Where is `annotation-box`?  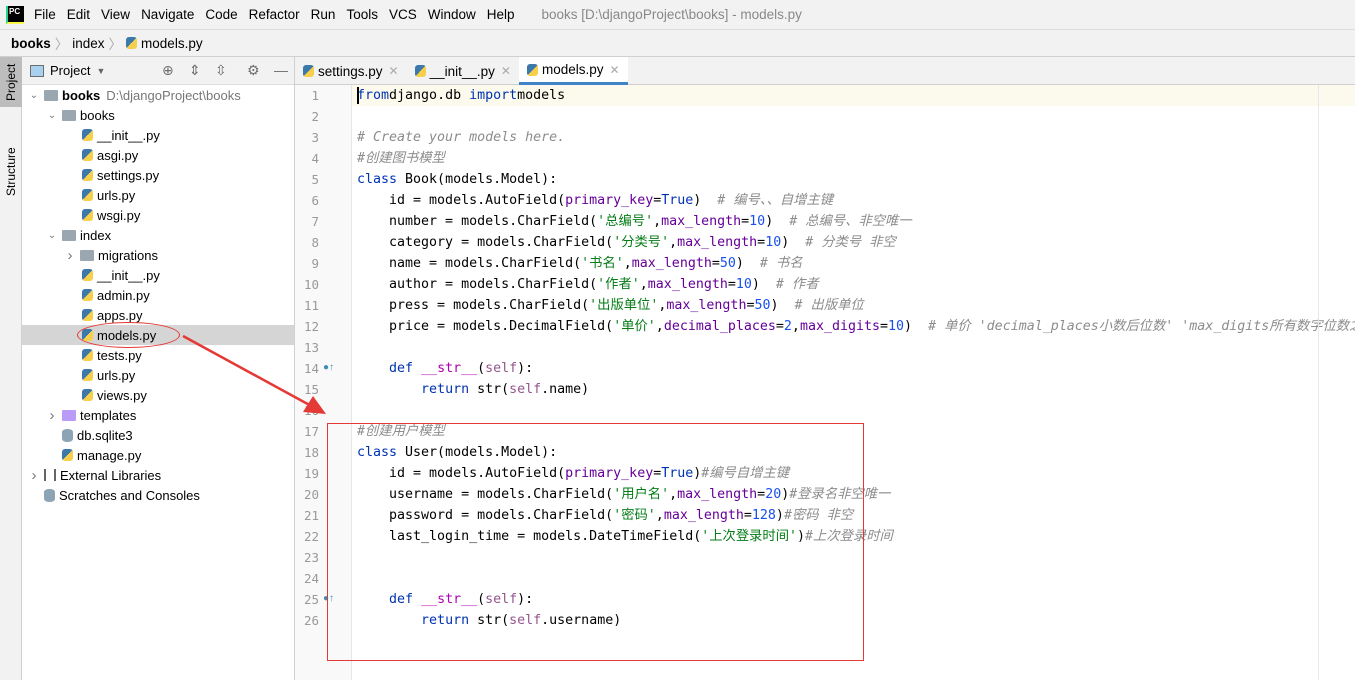 annotation-box is located at coordinates (595, 542).